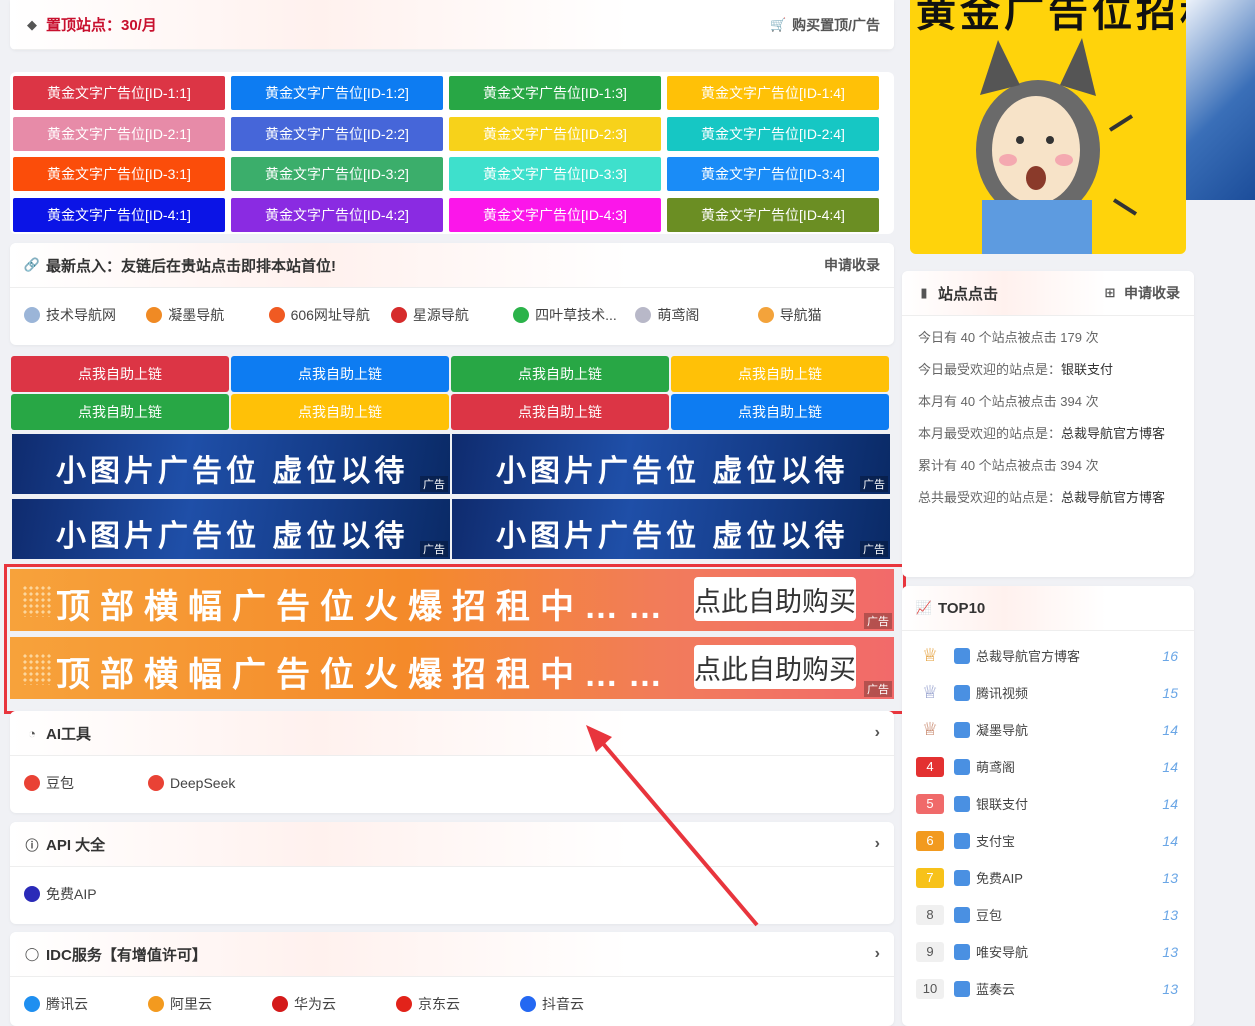  I want to click on stat-line: 累计有 40 个站点被点击 394 次, so click(1048, 466).